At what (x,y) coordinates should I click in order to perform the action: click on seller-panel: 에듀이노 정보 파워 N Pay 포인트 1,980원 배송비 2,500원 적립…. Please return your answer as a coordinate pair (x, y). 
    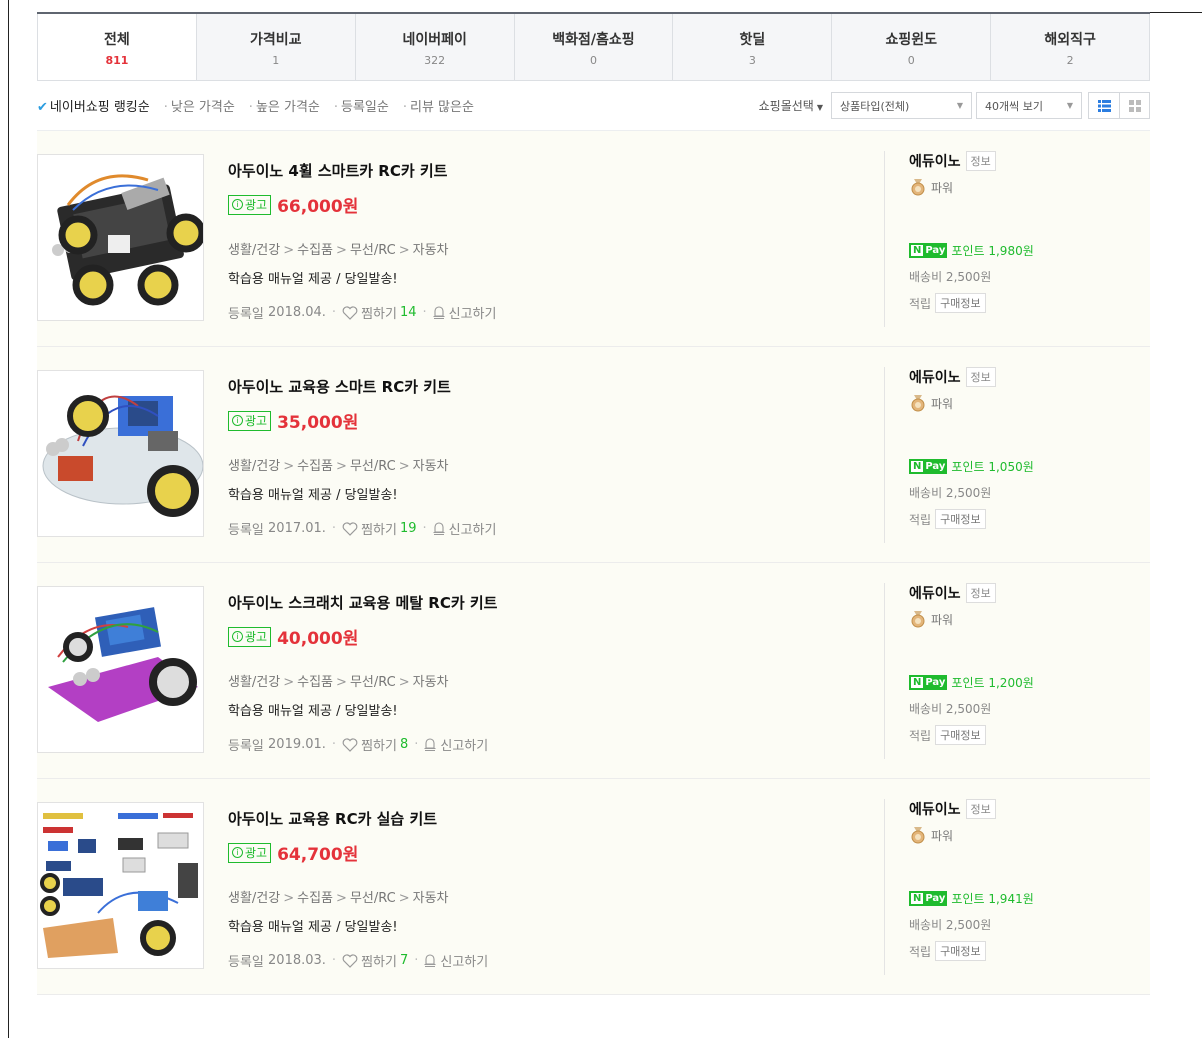
    Looking at the image, I should click on (1017, 239).